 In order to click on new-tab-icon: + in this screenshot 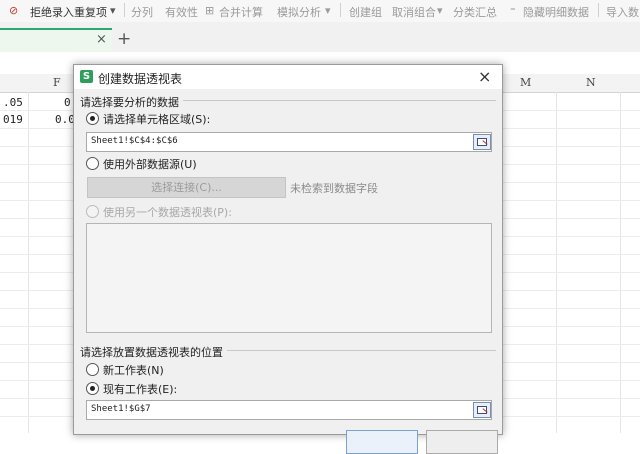, I will do `click(124, 39)`.